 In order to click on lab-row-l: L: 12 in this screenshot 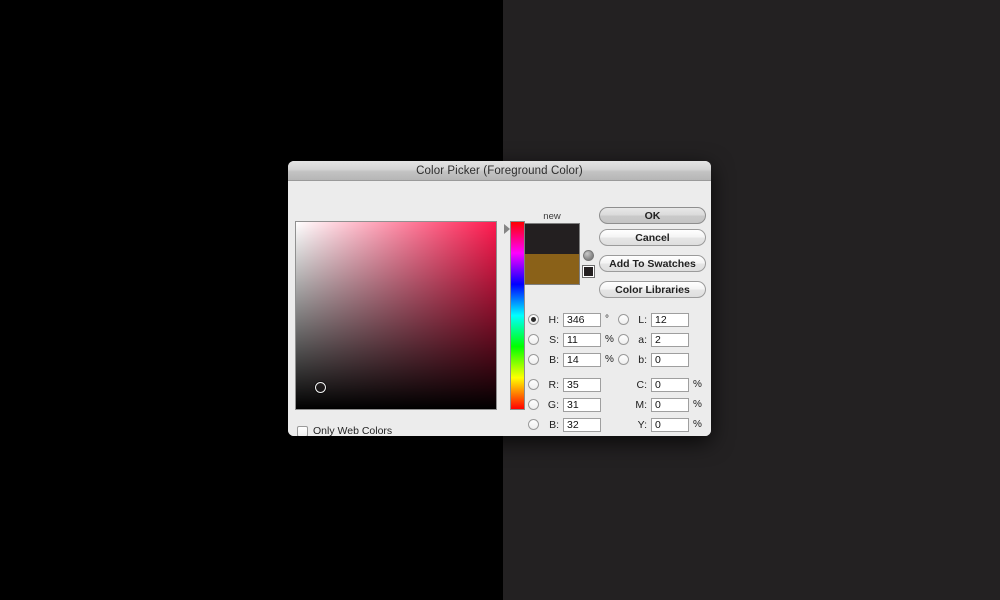, I will do `click(653, 319)`.